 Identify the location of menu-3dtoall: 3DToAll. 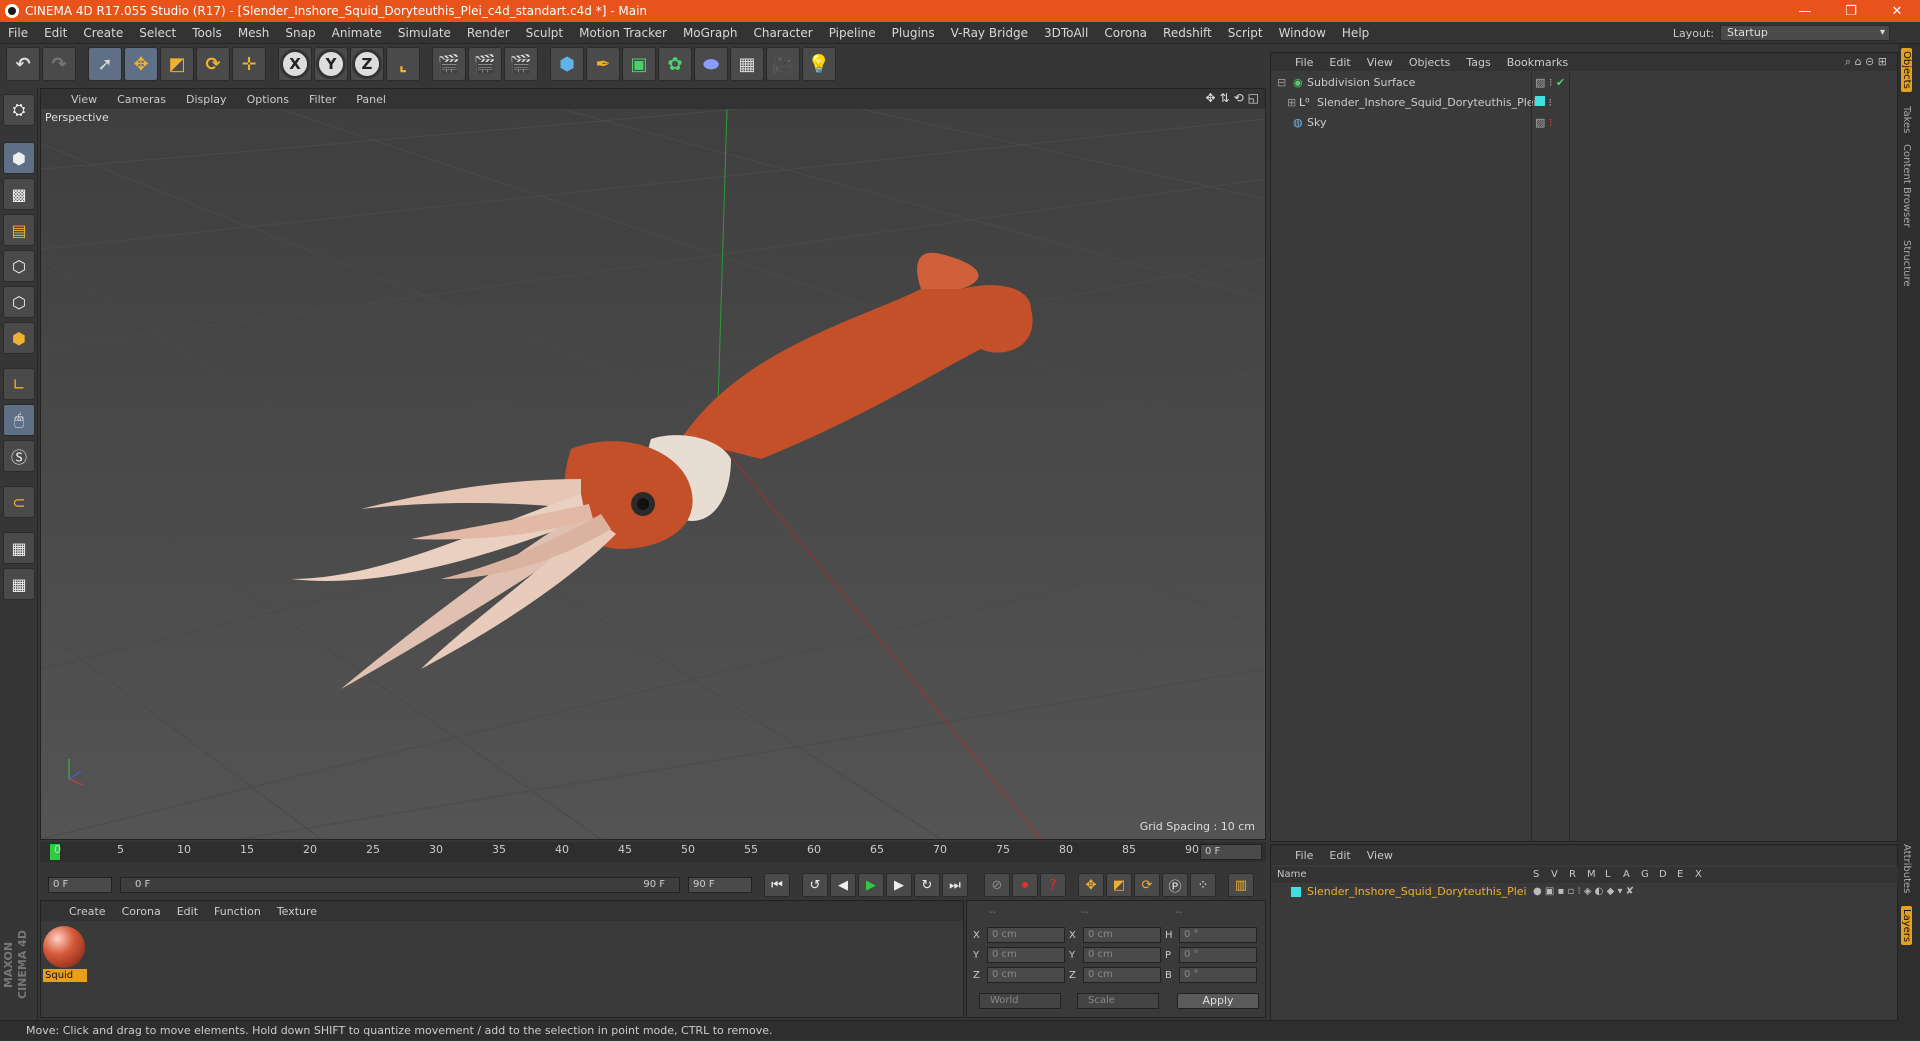
(1066, 33).